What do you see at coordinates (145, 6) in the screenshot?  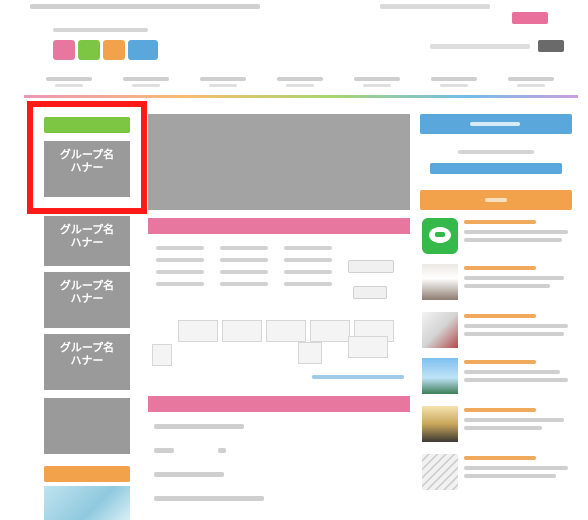 I see `site-tagline-text` at bounding box center [145, 6].